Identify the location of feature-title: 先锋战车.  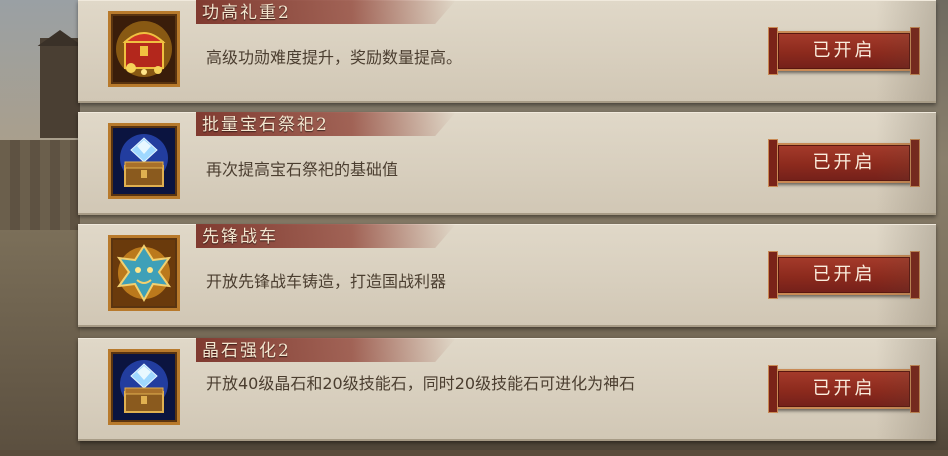
(240, 237).